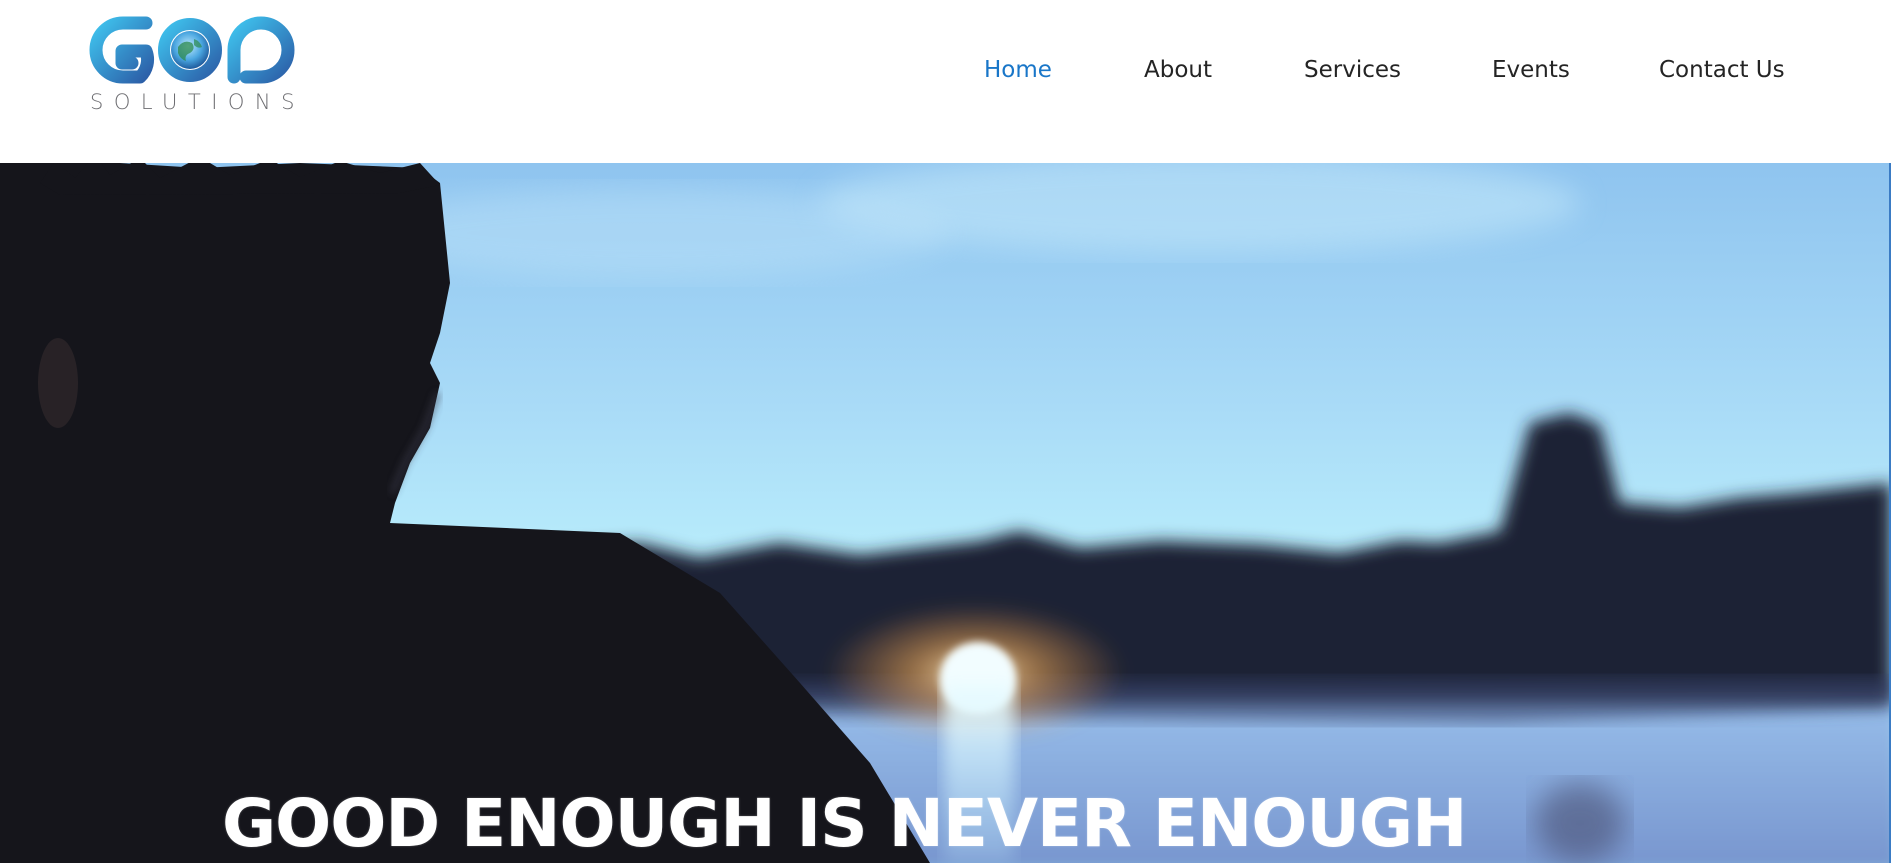 This screenshot has width=1891, height=863. Describe the element at coordinates (1178, 70) in the screenshot. I see `nav-about: About` at that location.